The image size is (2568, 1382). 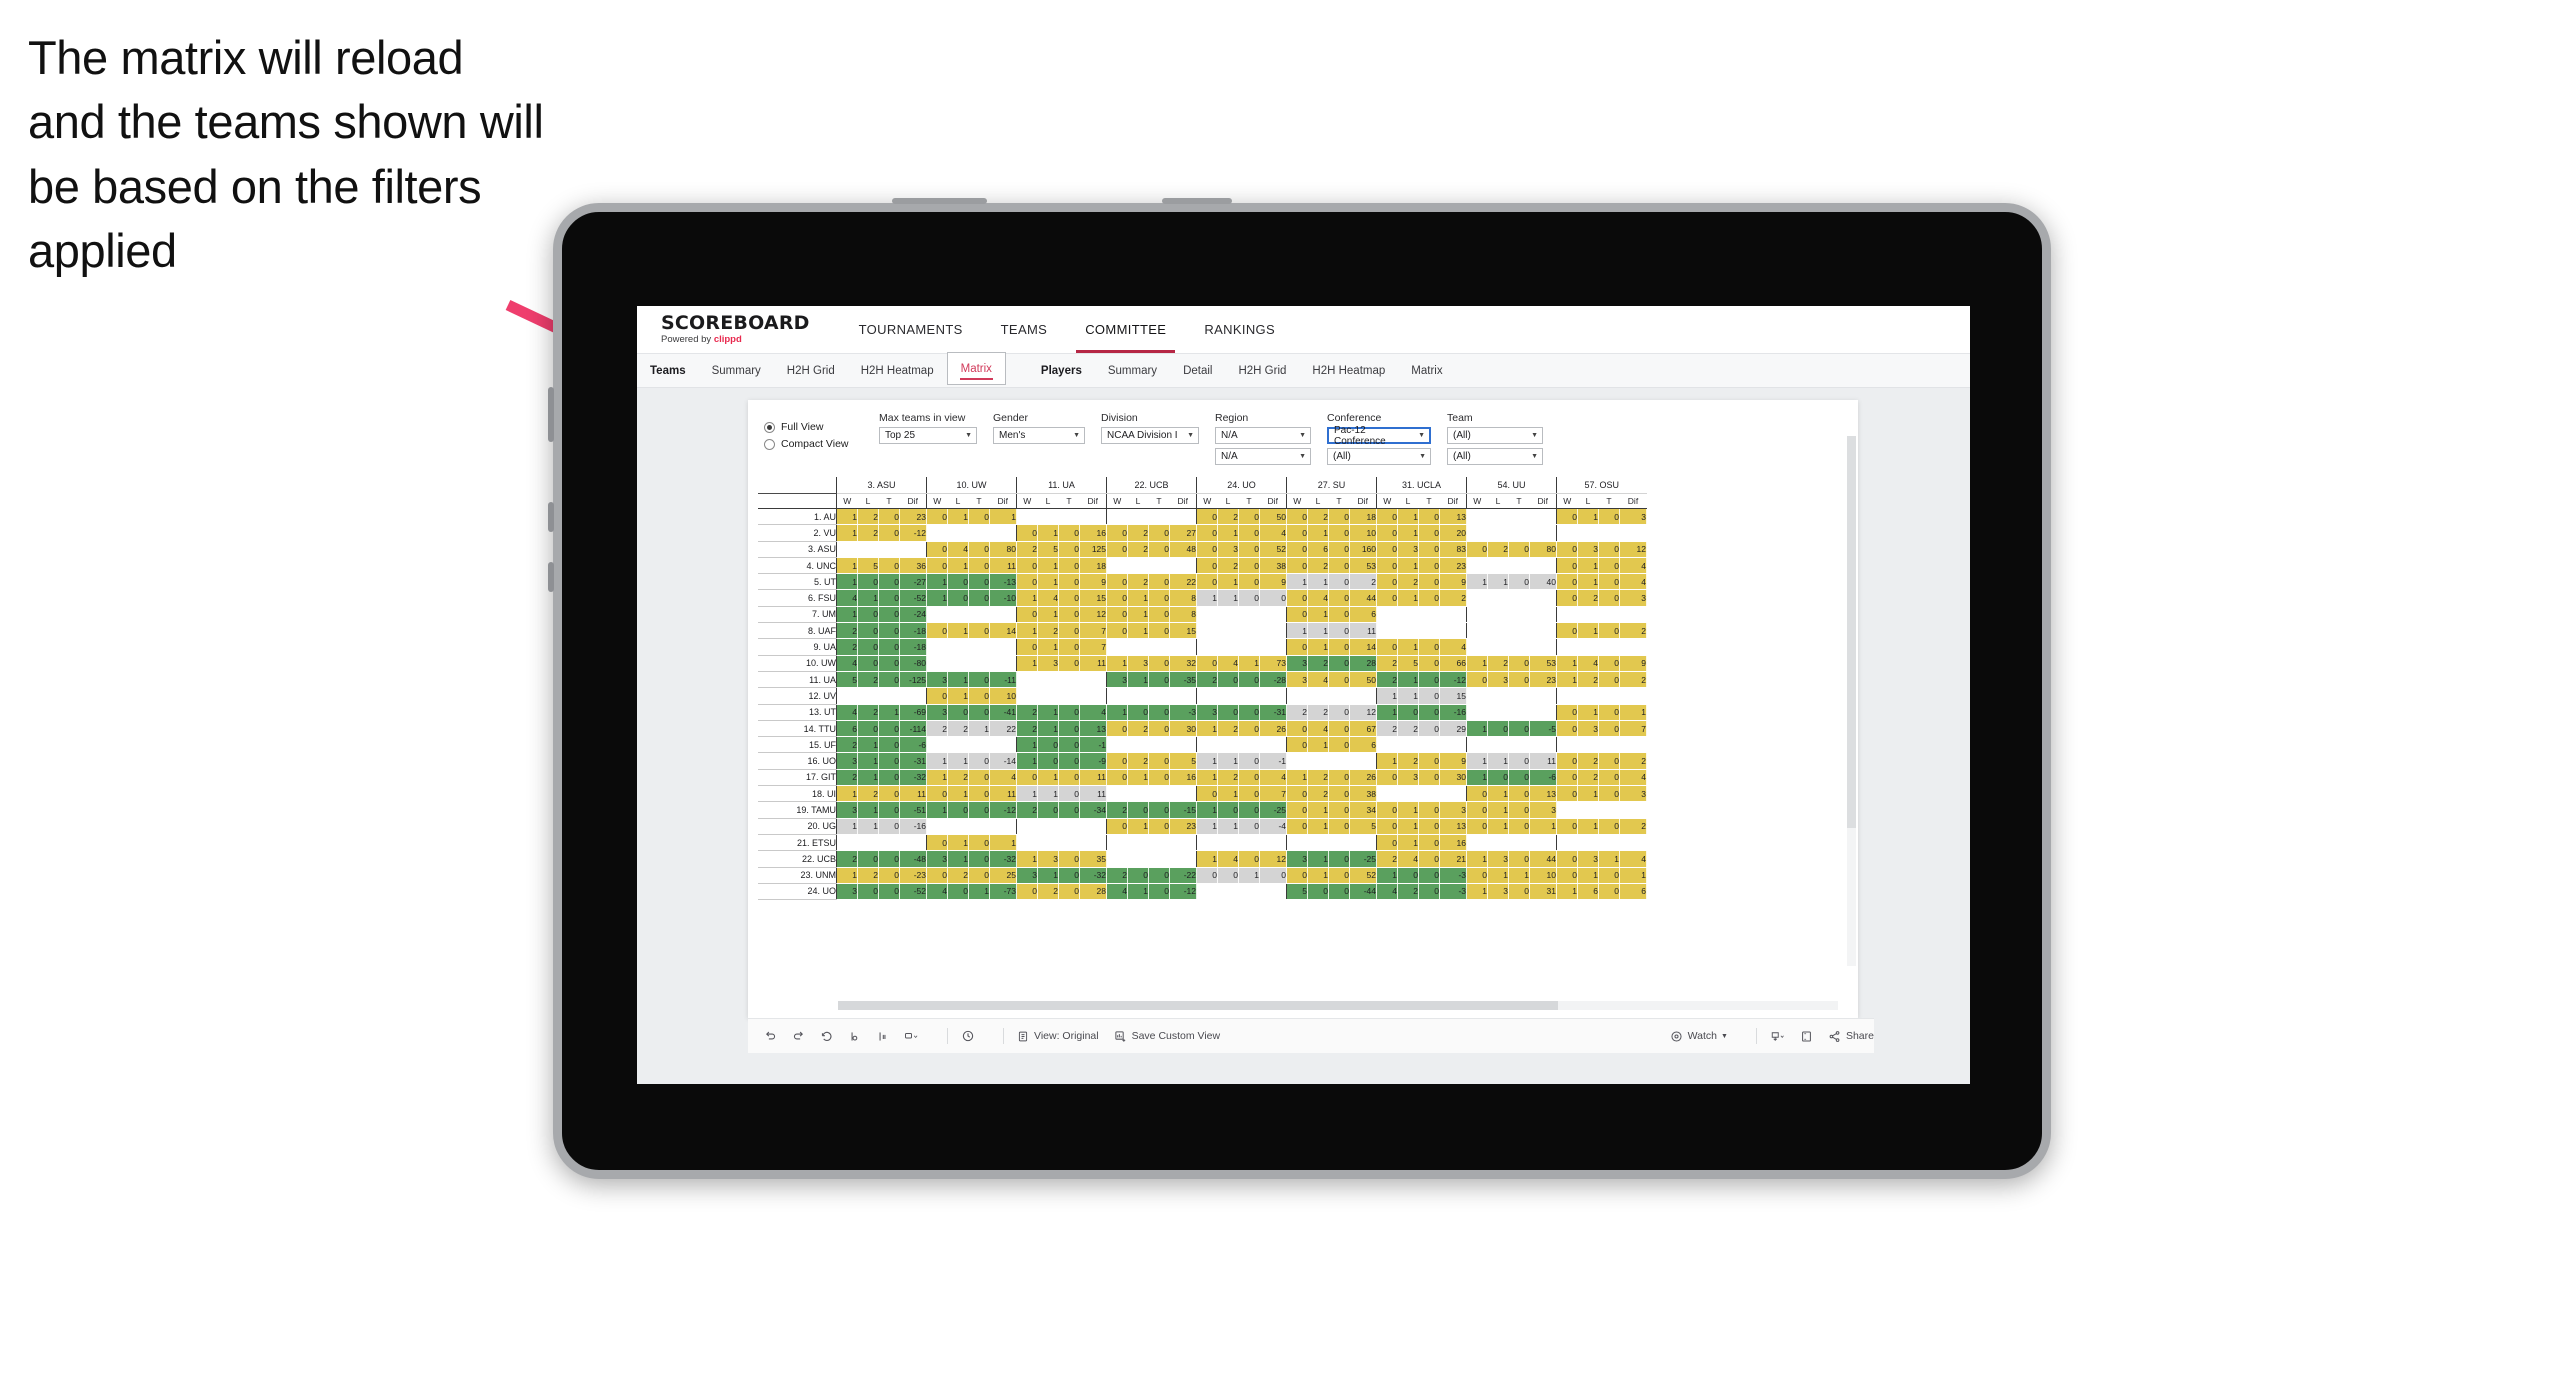 I want to click on matrix-cell-value: 67, so click(x=1363, y=729).